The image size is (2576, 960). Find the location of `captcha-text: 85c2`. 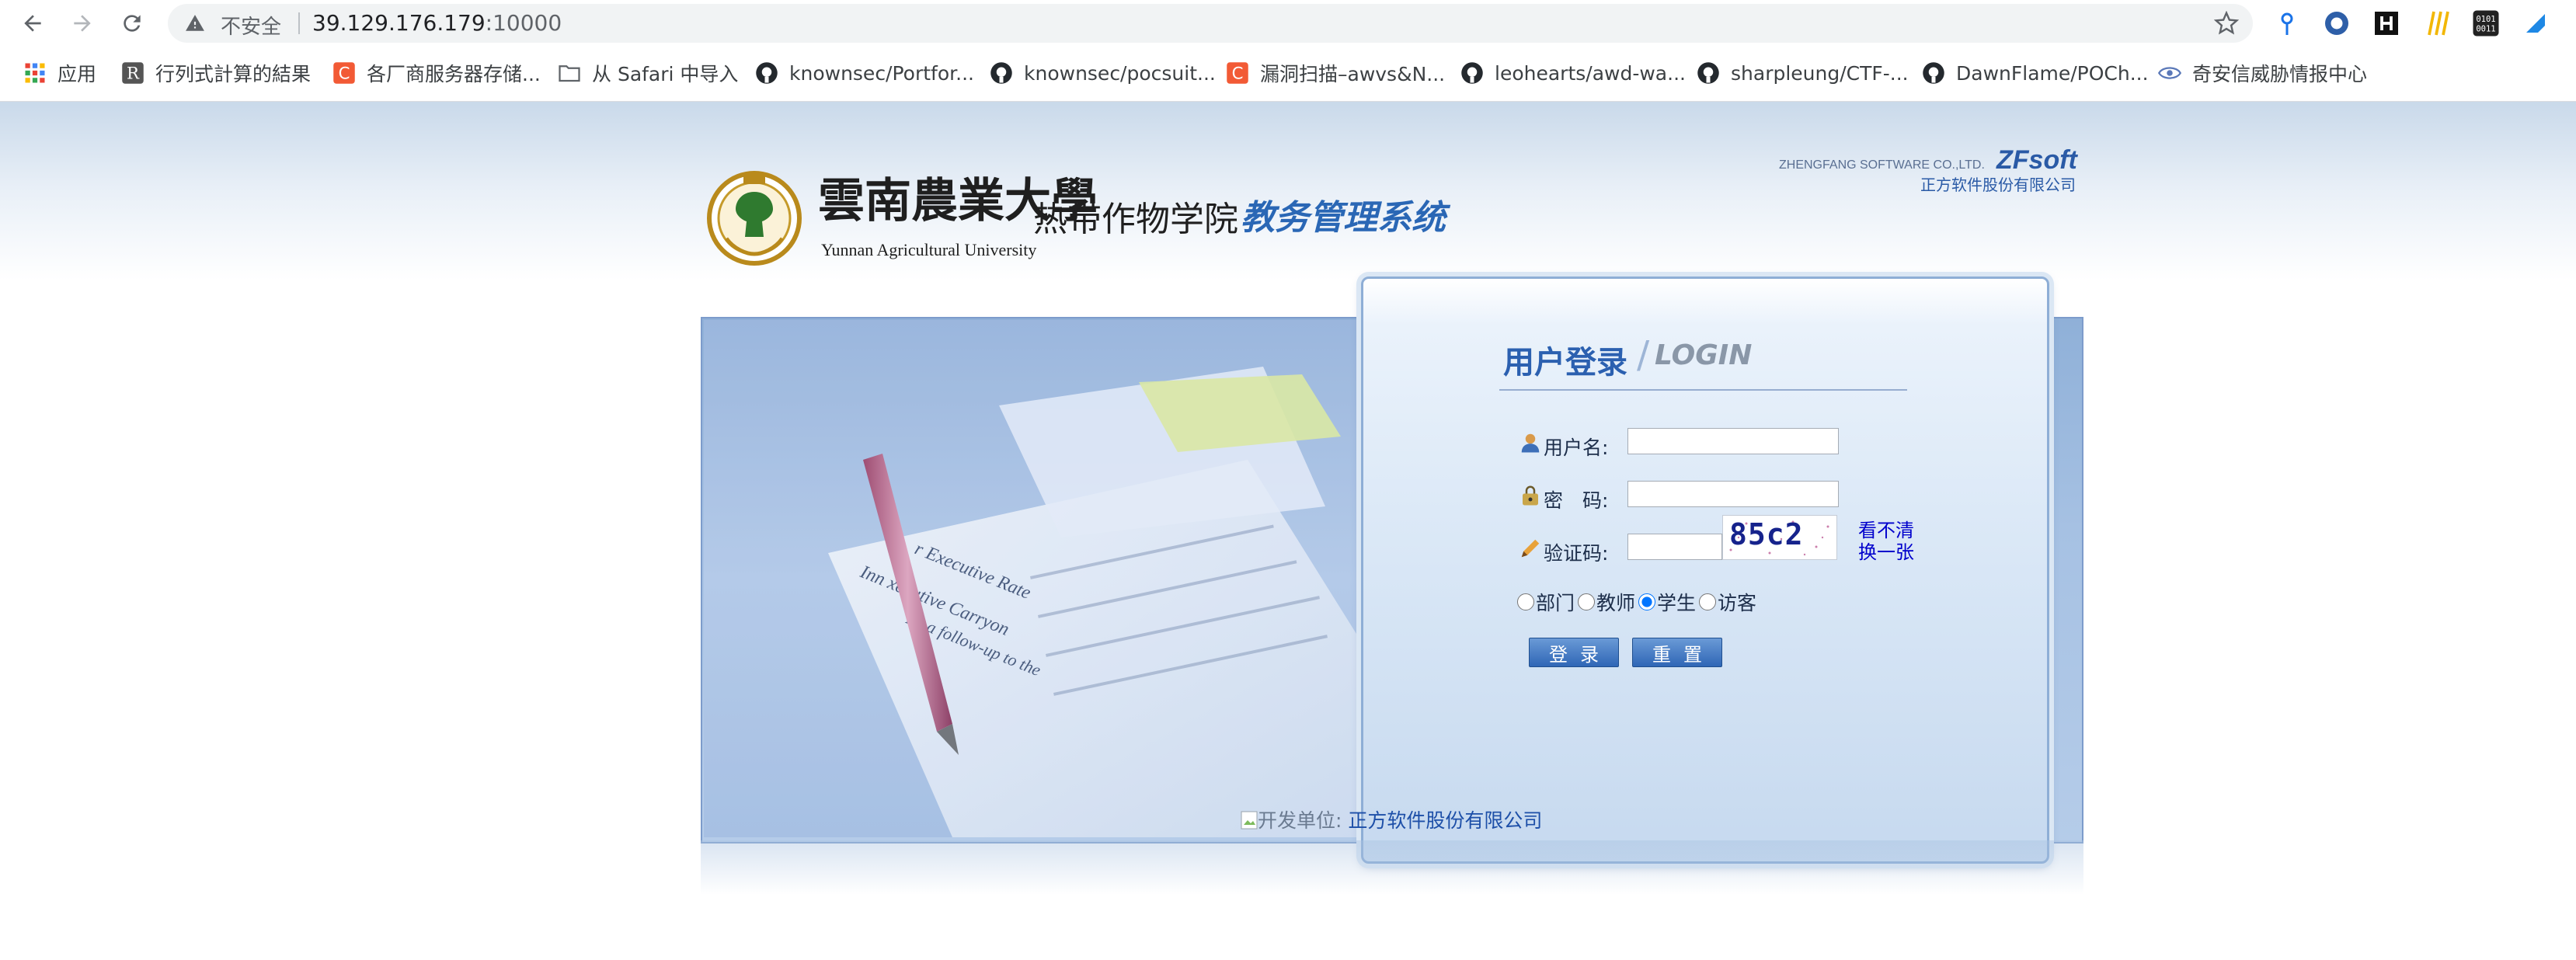

captcha-text: 85c2 is located at coordinates (1766, 534).